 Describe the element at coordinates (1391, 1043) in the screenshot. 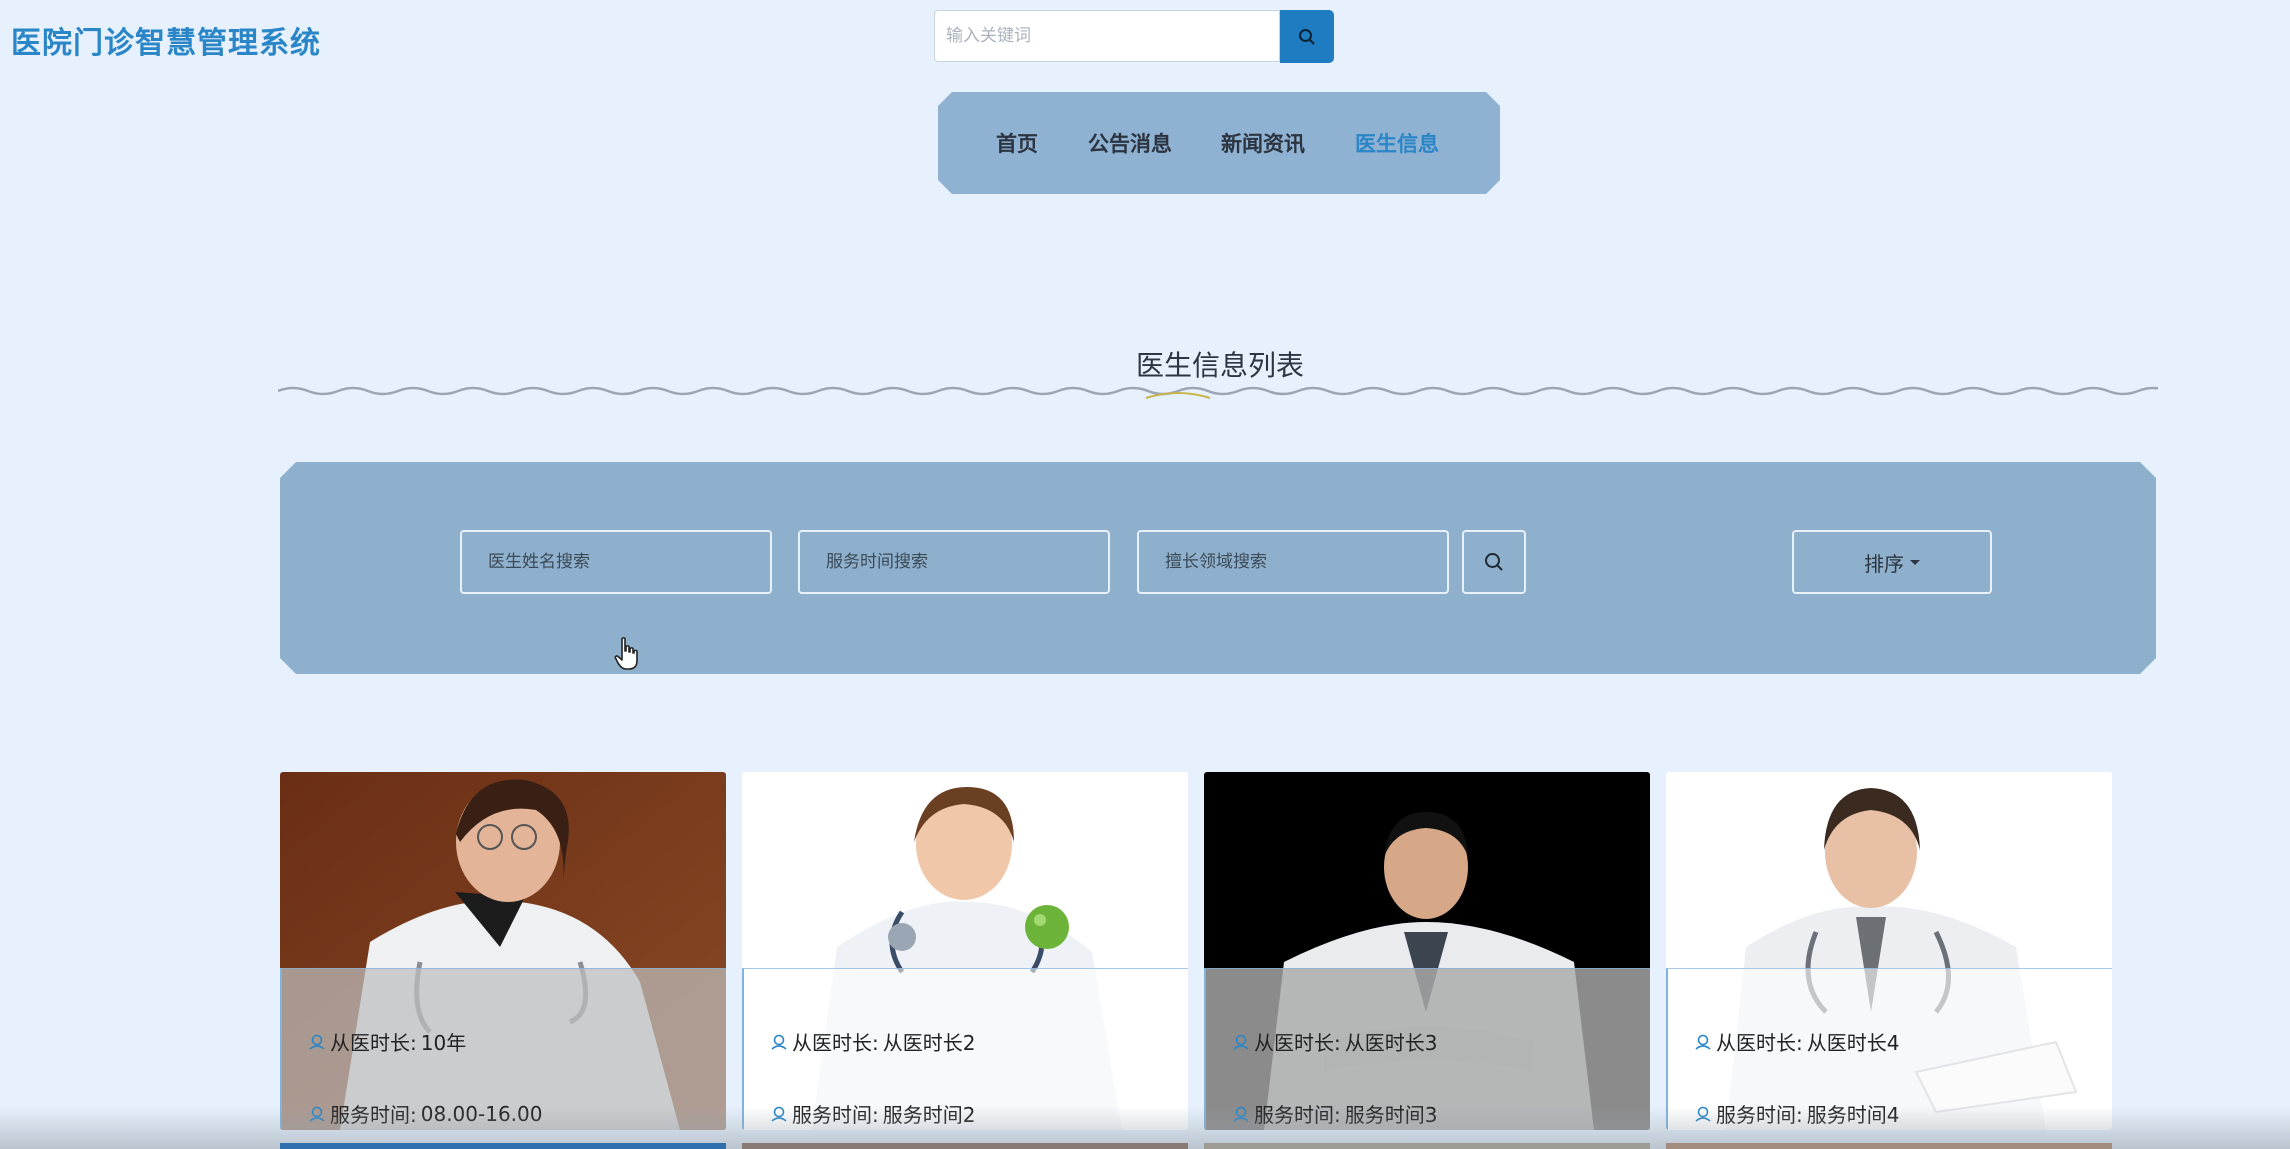

I see `experience-value: 从医时长3` at that location.